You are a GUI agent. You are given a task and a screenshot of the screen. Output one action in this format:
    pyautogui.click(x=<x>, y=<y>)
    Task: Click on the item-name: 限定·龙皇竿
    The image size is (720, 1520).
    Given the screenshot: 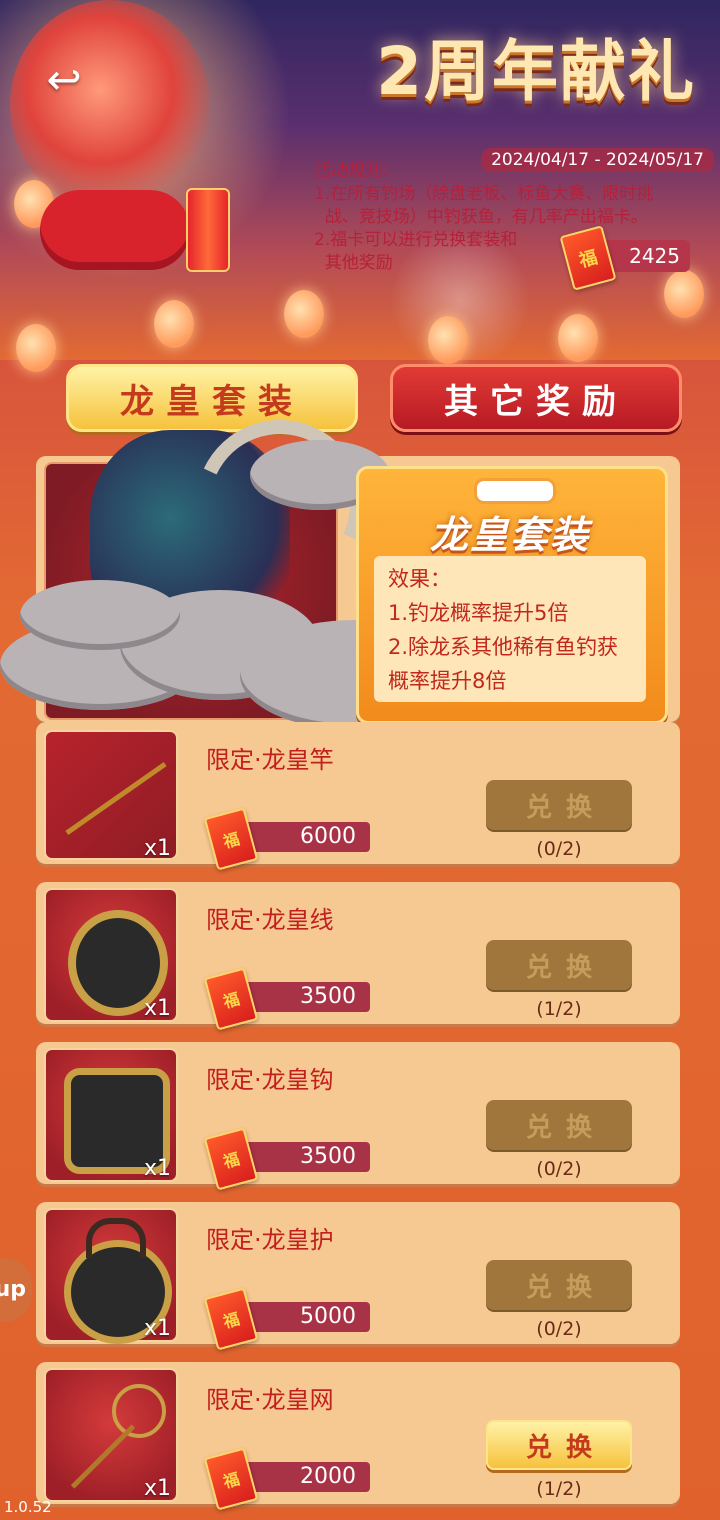 What is the action you would take?
    pyautogui.click(x=270, y=757)
    